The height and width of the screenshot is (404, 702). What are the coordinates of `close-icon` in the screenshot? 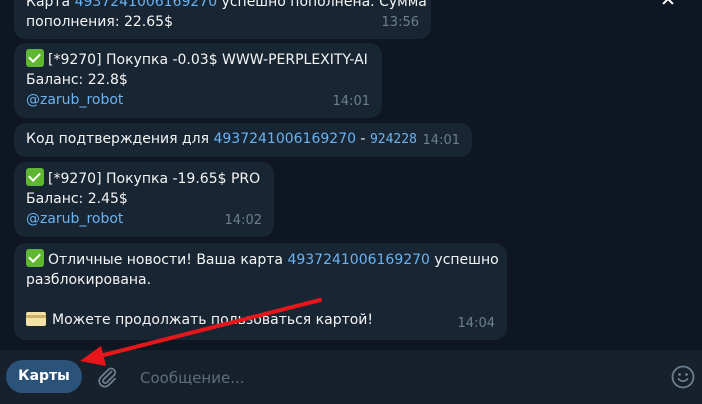 It's located at (668, 3).